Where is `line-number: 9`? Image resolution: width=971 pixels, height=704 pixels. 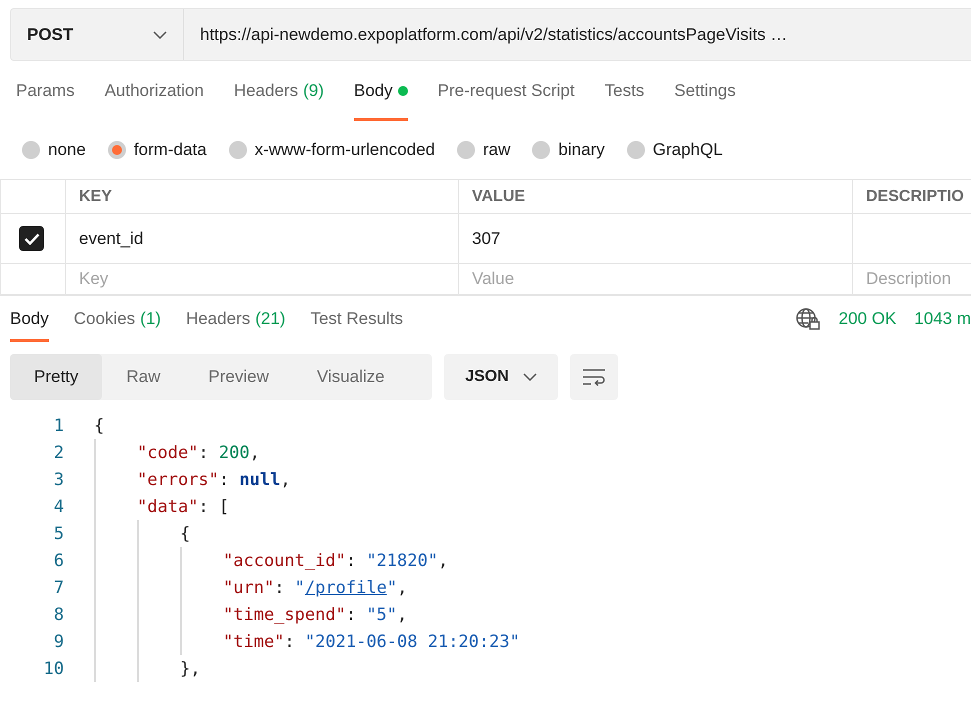 line-number: 9 is located at coordinates (58, 642).